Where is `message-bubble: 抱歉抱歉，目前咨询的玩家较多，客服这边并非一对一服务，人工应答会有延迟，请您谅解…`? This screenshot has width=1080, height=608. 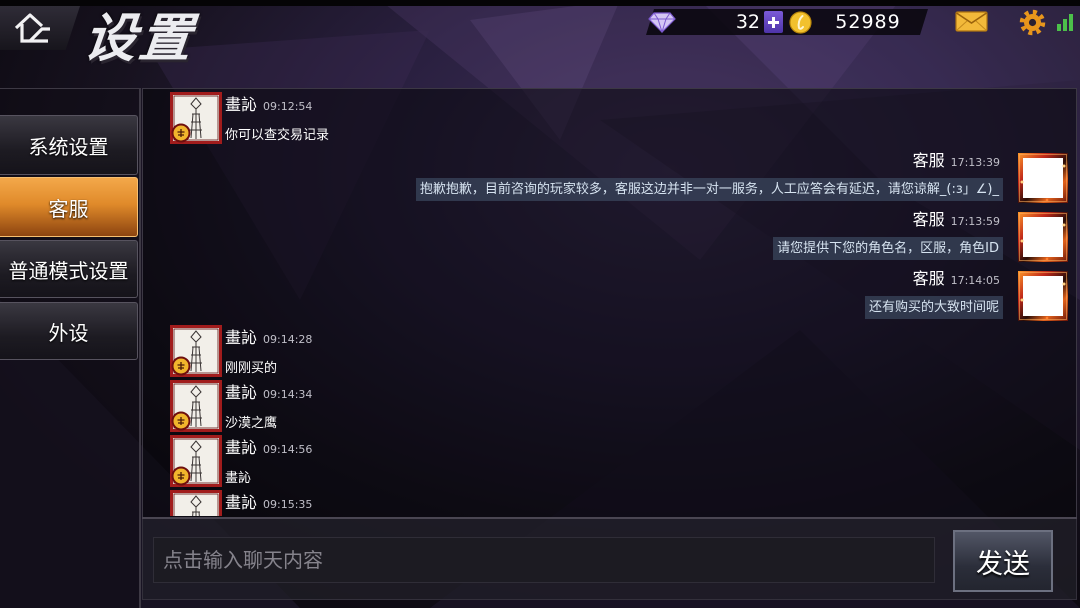
message-bubble: 抱歉抱歉，目前咨询的玩家较多，客服这边并非一对一服务，人工应答会有延迟，请您谅解… is located at coordinates (709, 189).